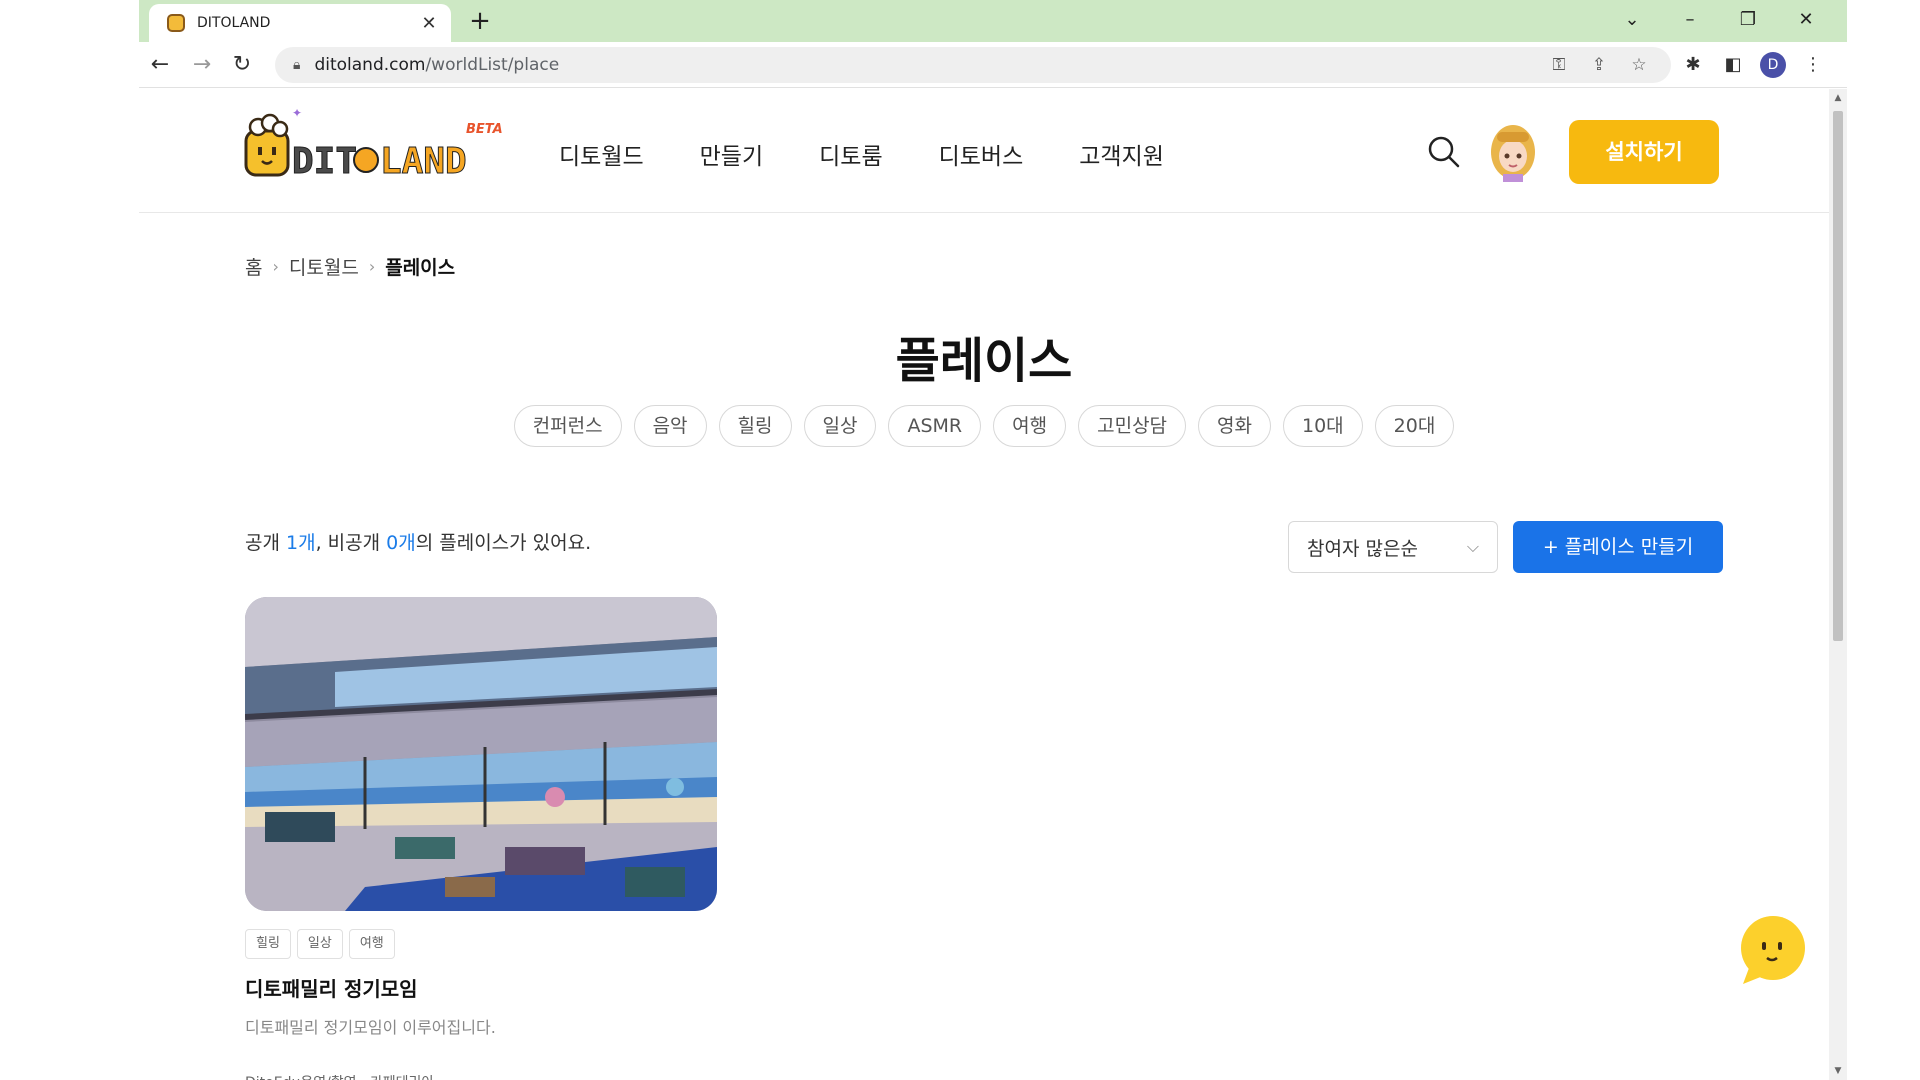 The height and width of the screenshot is (1080, 1920). I want to click on profile-avatar: D, so click(1773, 65).